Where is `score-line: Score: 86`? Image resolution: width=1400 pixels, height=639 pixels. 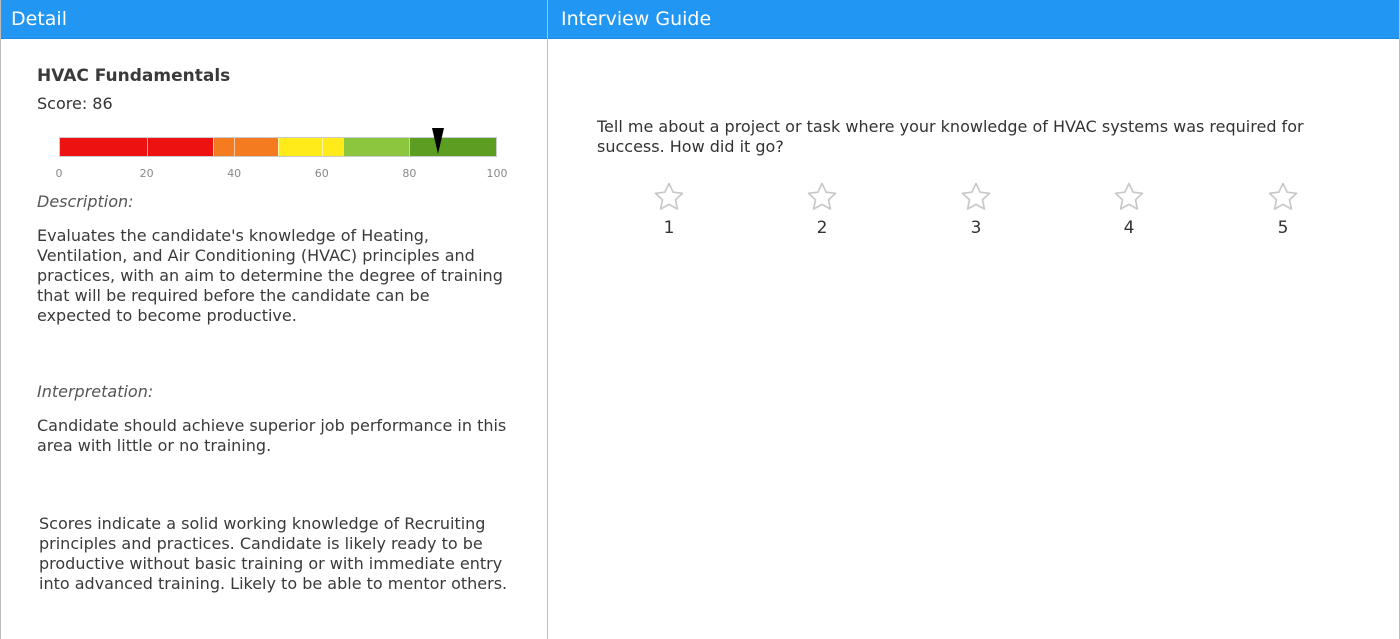 score-line: Score: 86 is located at coordinates (75, 103).